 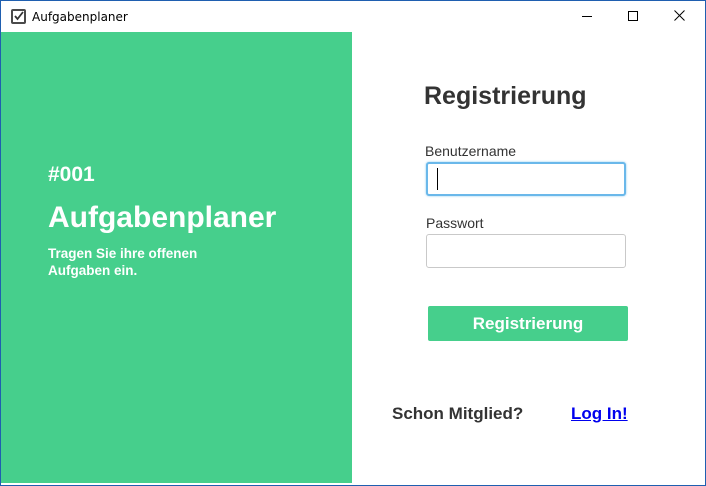 I want to click on maximize-button, so click(x=633, y=16).